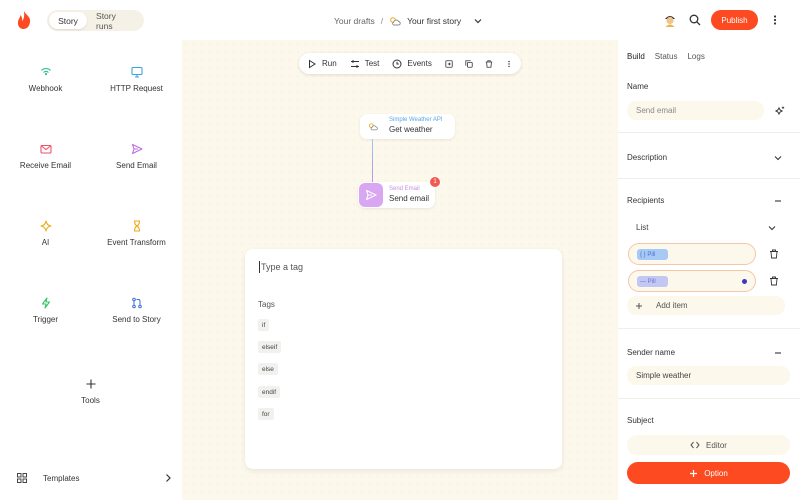 The width and height of the screenshot is (800, 500). I want to click on monitor-icon, so click(136, 72).